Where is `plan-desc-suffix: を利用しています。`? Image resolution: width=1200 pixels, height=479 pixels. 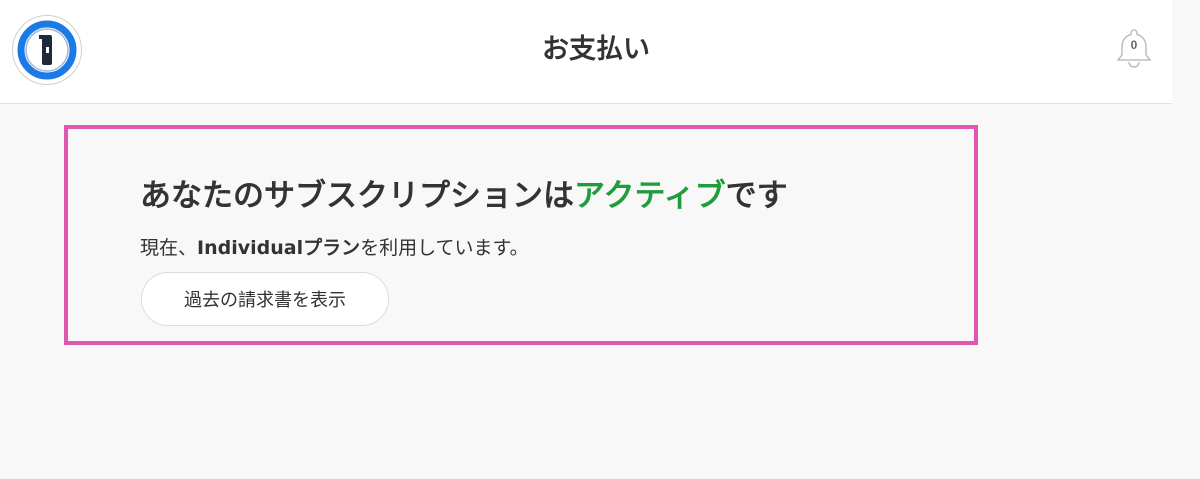
plan-desc-suffix: を利用しています。 is located at coordinates (444, 248).